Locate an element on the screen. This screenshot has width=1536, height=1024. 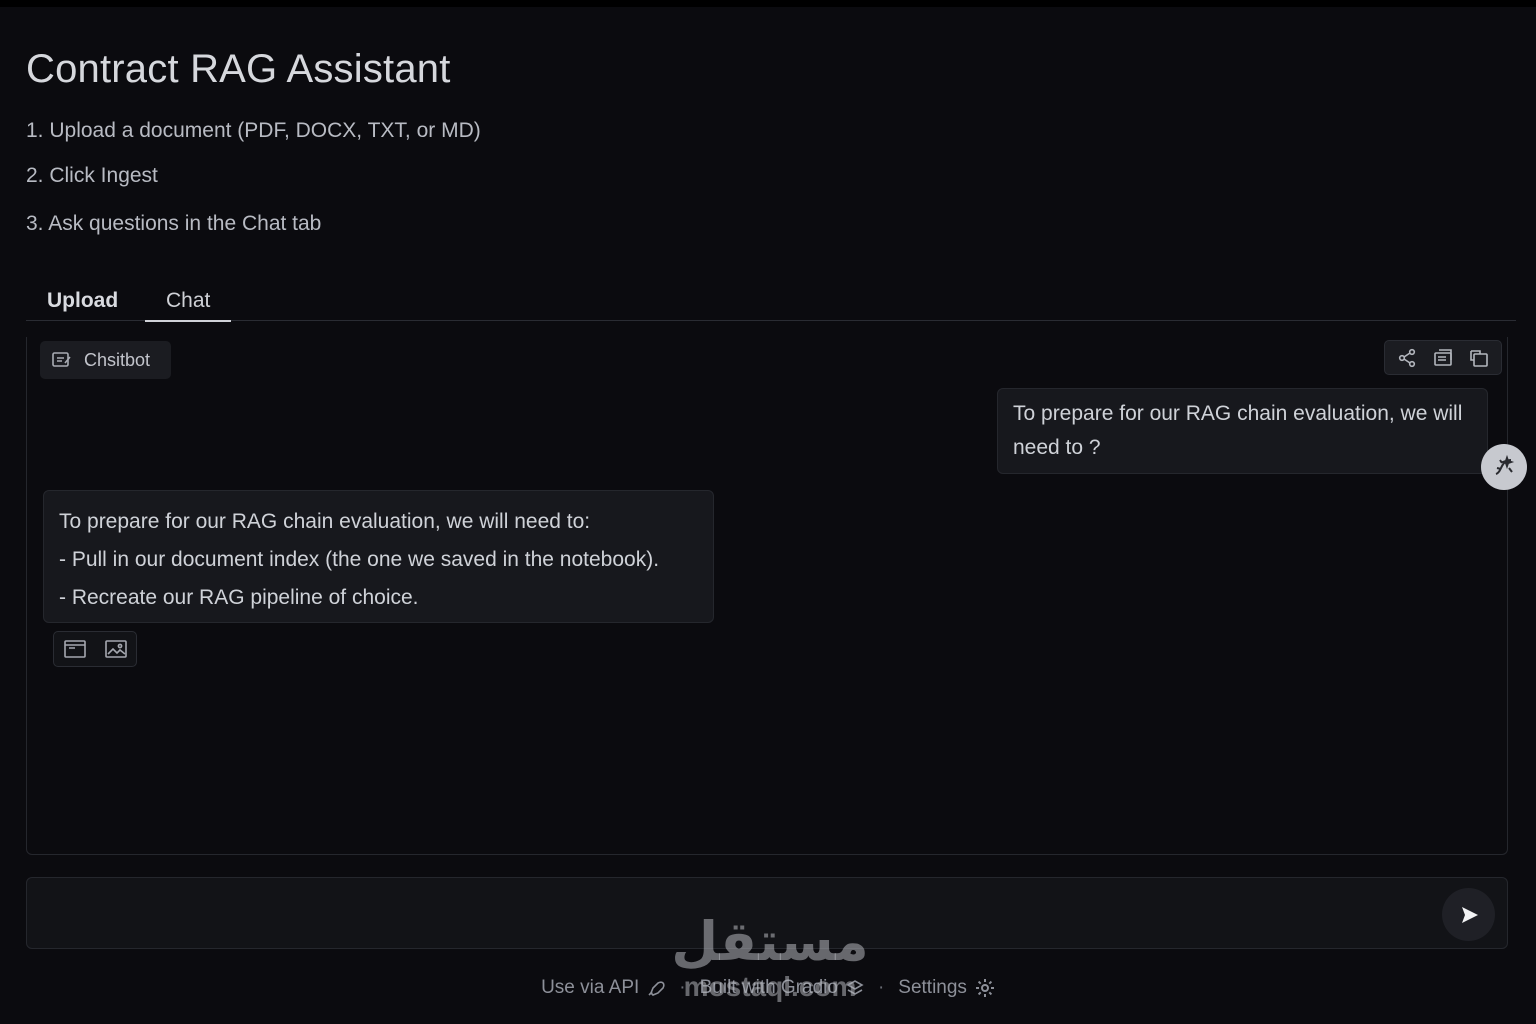
assistant-avatar-icon is located at coordinates (1504, 467).